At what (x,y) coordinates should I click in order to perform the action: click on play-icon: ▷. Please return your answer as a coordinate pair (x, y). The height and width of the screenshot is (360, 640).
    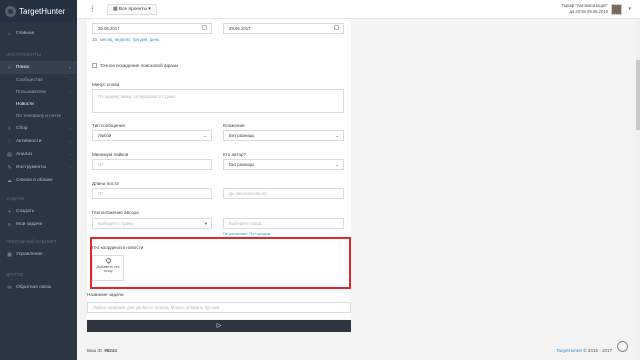
    Looking at the image, I should click on (219, 326).